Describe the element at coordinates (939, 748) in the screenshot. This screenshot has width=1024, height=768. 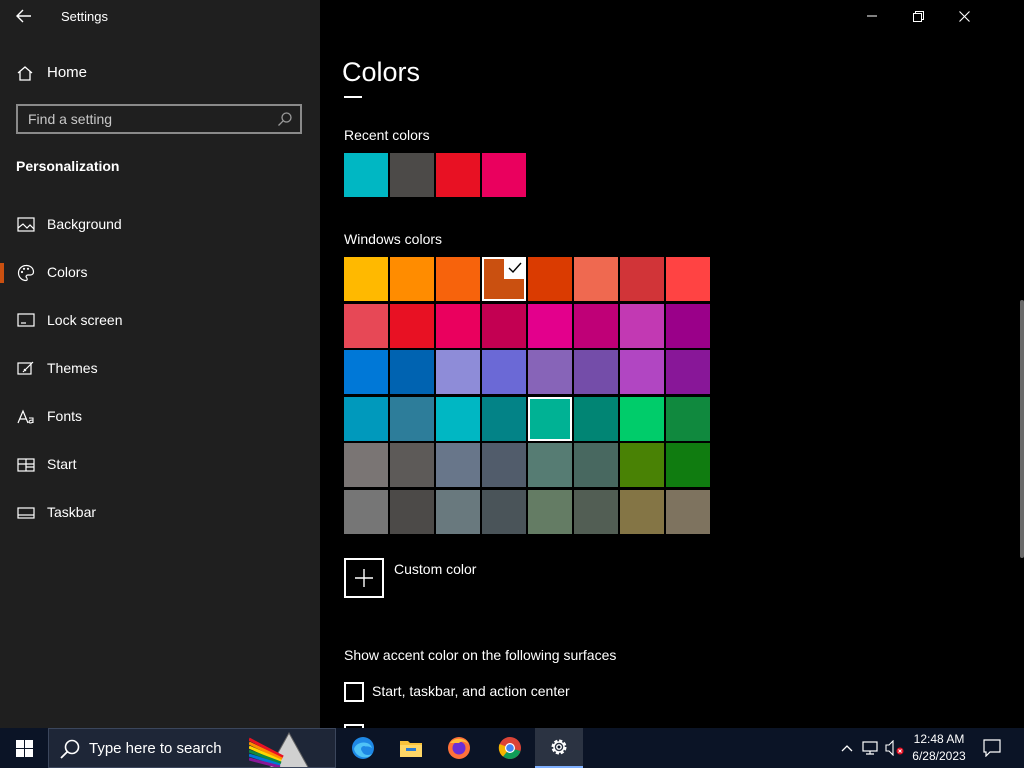
I see `clock: 12:48 AM 6/28/2023` at that location.